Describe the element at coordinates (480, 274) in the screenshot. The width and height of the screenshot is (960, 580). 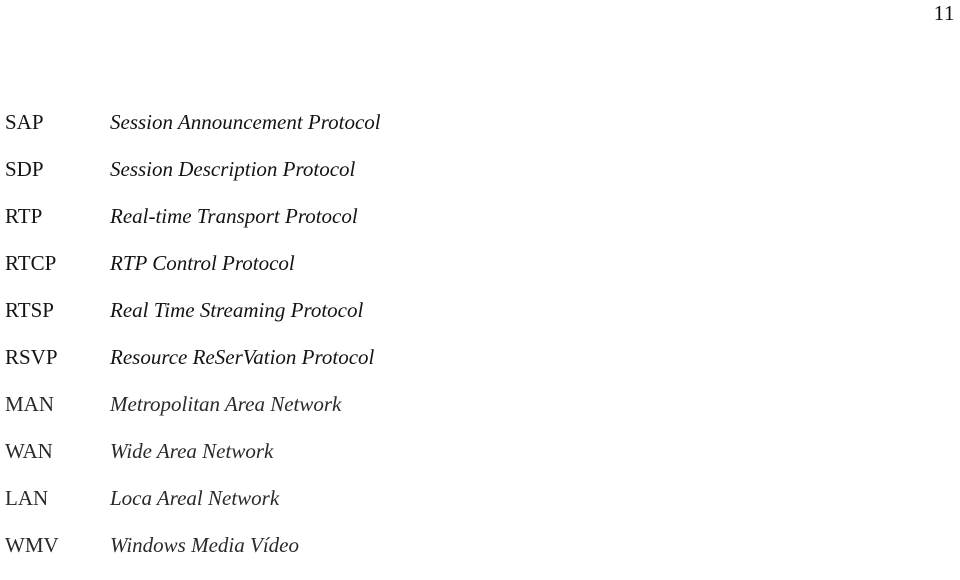
I see `glossary-entry: RTCP RTP Control Protocol` at that location.